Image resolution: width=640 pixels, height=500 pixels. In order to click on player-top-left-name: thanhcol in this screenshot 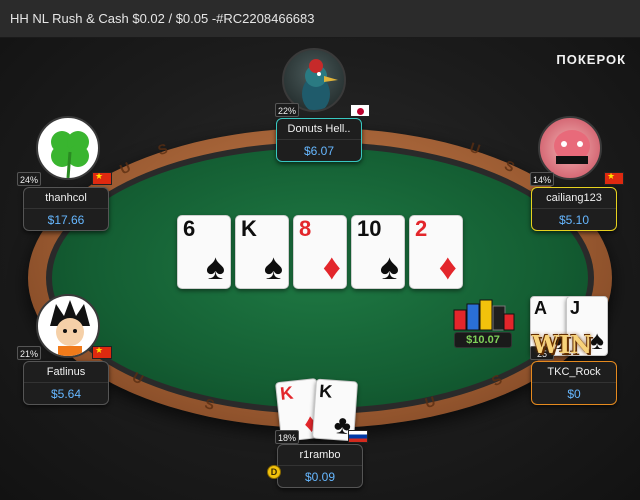, I will do `click(66, 198)`.